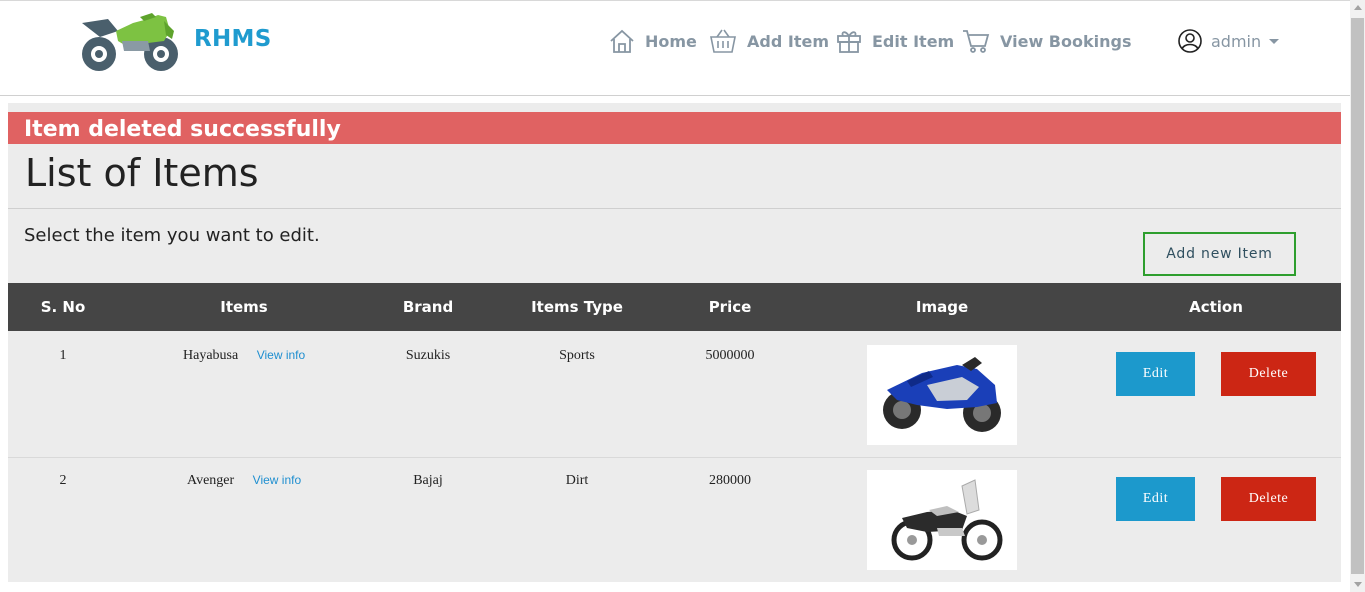  What do you see at coordinates (244, 307) in the screenshot?
I see `column-header-items: Items` at bounding box center [244, 307].